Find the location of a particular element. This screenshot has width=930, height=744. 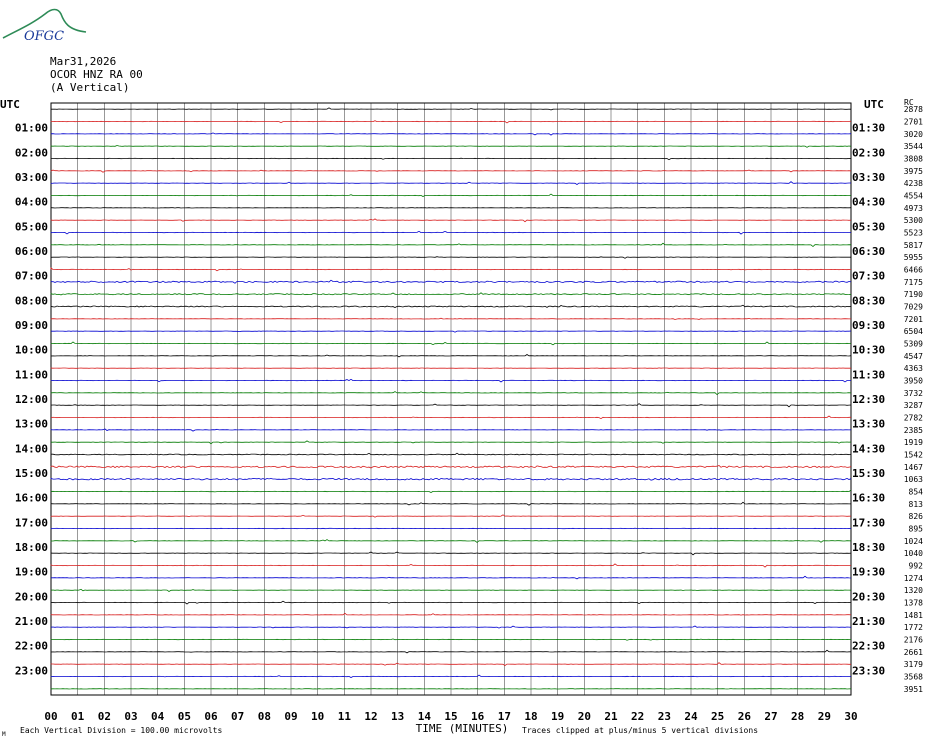

hour-label-left: 15:00 is located at coordinates (31, 473).